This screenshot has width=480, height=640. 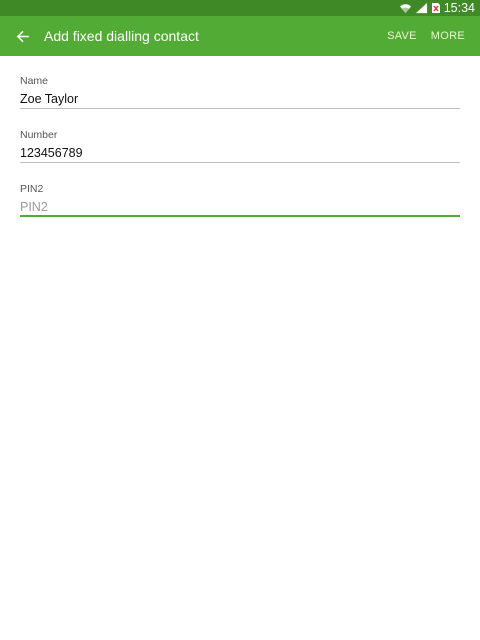 What do you see at coordinates (435, 8) in the screenshot?
I see `no-sim-icon` at bounding box center [435, 8].